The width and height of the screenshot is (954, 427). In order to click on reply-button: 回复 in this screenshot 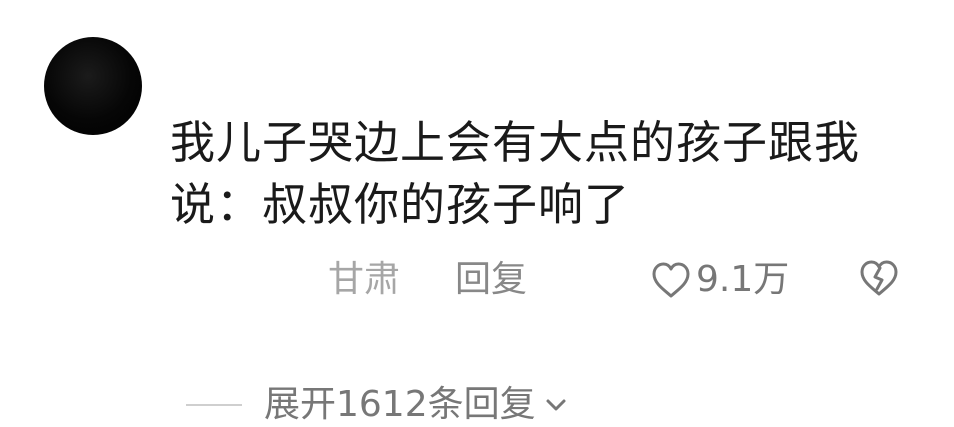, I will do `click(491, 280)`.